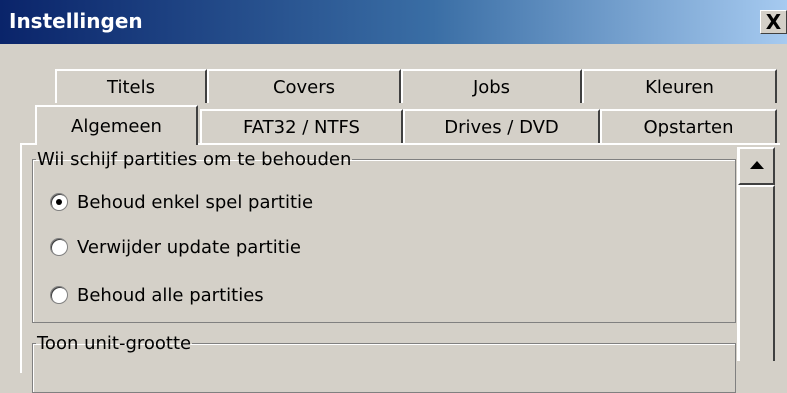 The width and height of the screenshot is (787, 393). I want to click on tab-drives-dvd: Drives / DVD, so click(501, 126).